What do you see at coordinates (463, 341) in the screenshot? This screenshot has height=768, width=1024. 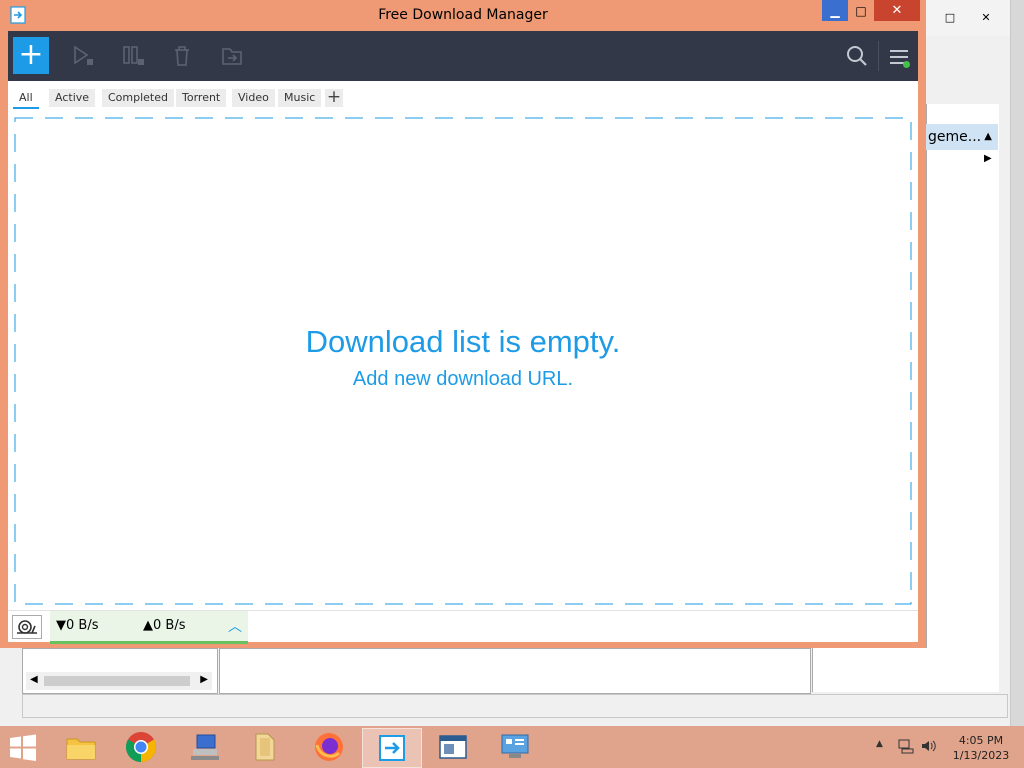 I see `empty-list-message: Download list is empty.` at bounding box center [463, 341].